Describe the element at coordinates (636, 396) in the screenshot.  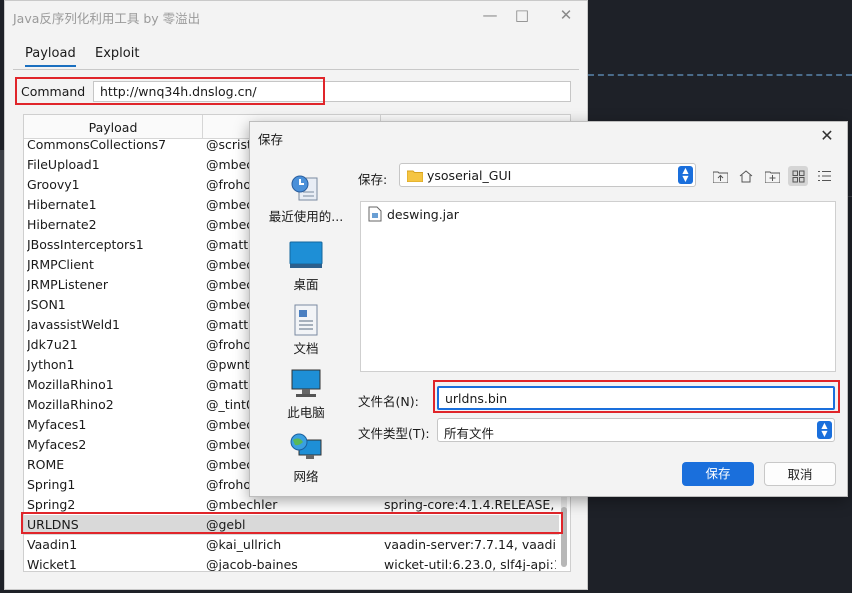
I see `highlight-box-filename` at that location.